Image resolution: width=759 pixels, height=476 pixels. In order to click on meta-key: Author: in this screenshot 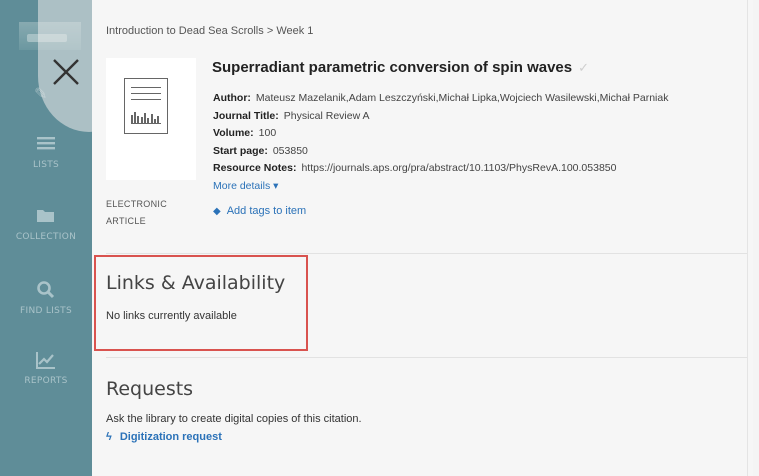, I will do `click(232, 98)`.